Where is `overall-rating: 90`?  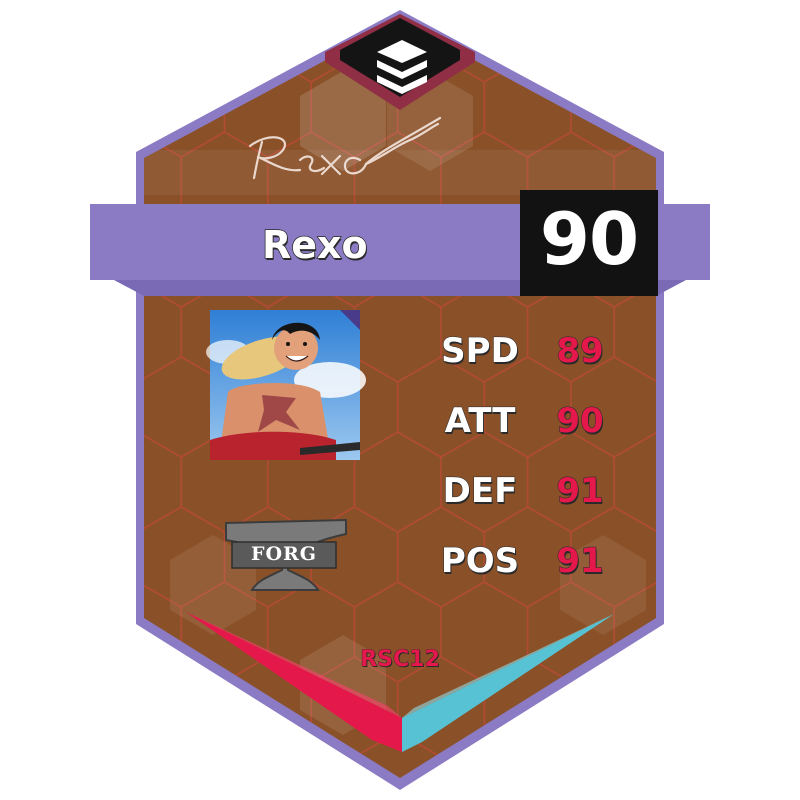
overall-rating: 90 is located at coordinates (589, 239).